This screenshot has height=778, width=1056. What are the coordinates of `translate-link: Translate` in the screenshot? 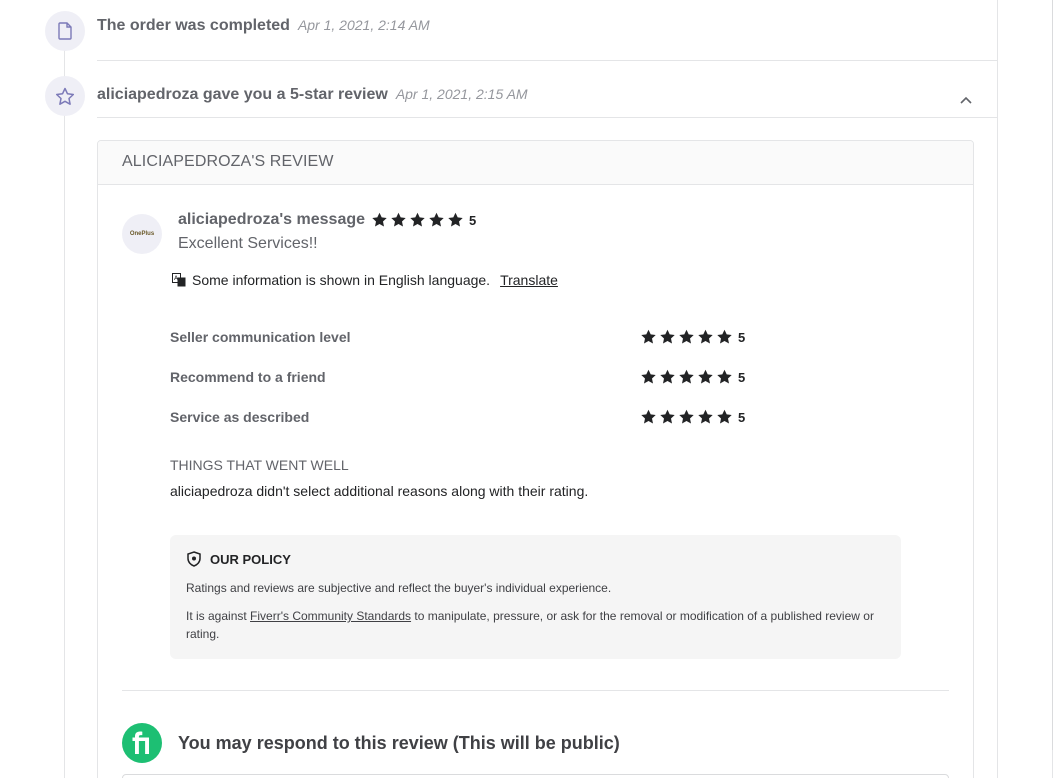 It's located at (529, 280).